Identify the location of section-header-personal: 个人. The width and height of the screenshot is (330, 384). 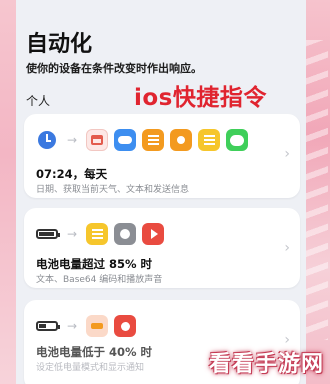
(38, 101).